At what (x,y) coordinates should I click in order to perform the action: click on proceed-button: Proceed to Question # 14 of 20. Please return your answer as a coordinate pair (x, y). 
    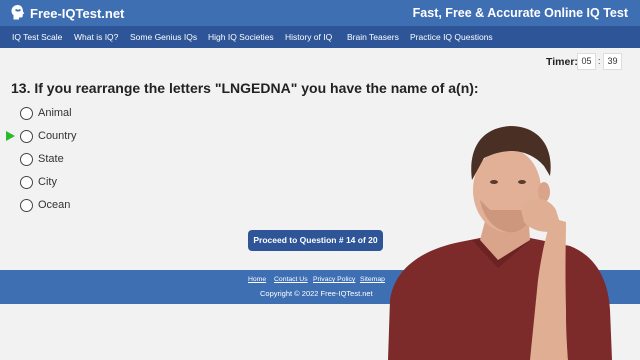
    Looking at the image, I should click on (315, 240).